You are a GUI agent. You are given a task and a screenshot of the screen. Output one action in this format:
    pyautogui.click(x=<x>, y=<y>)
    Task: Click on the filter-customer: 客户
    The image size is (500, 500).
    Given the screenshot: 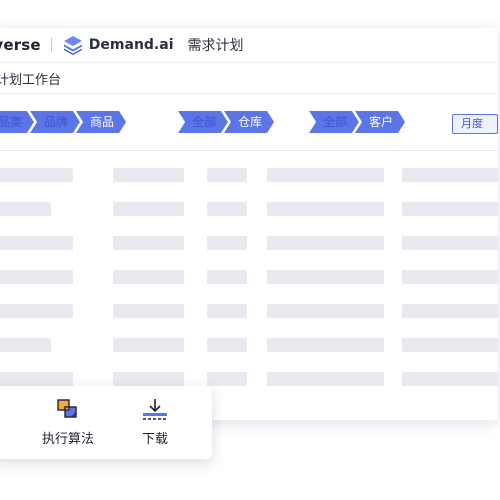 What is the action you would take?
    pyautogui.click(x=380, y=122)
    